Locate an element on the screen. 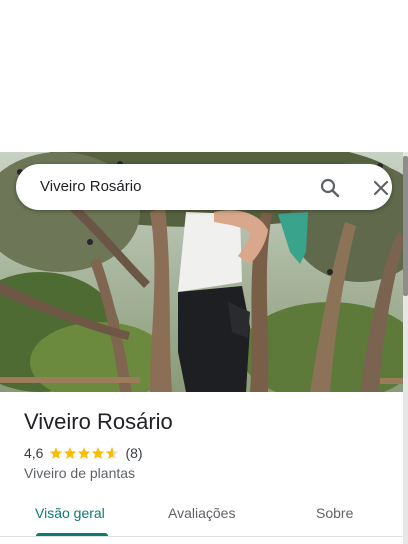 The image size is (408, 544). close-icon is located at coordinates (381, 188).